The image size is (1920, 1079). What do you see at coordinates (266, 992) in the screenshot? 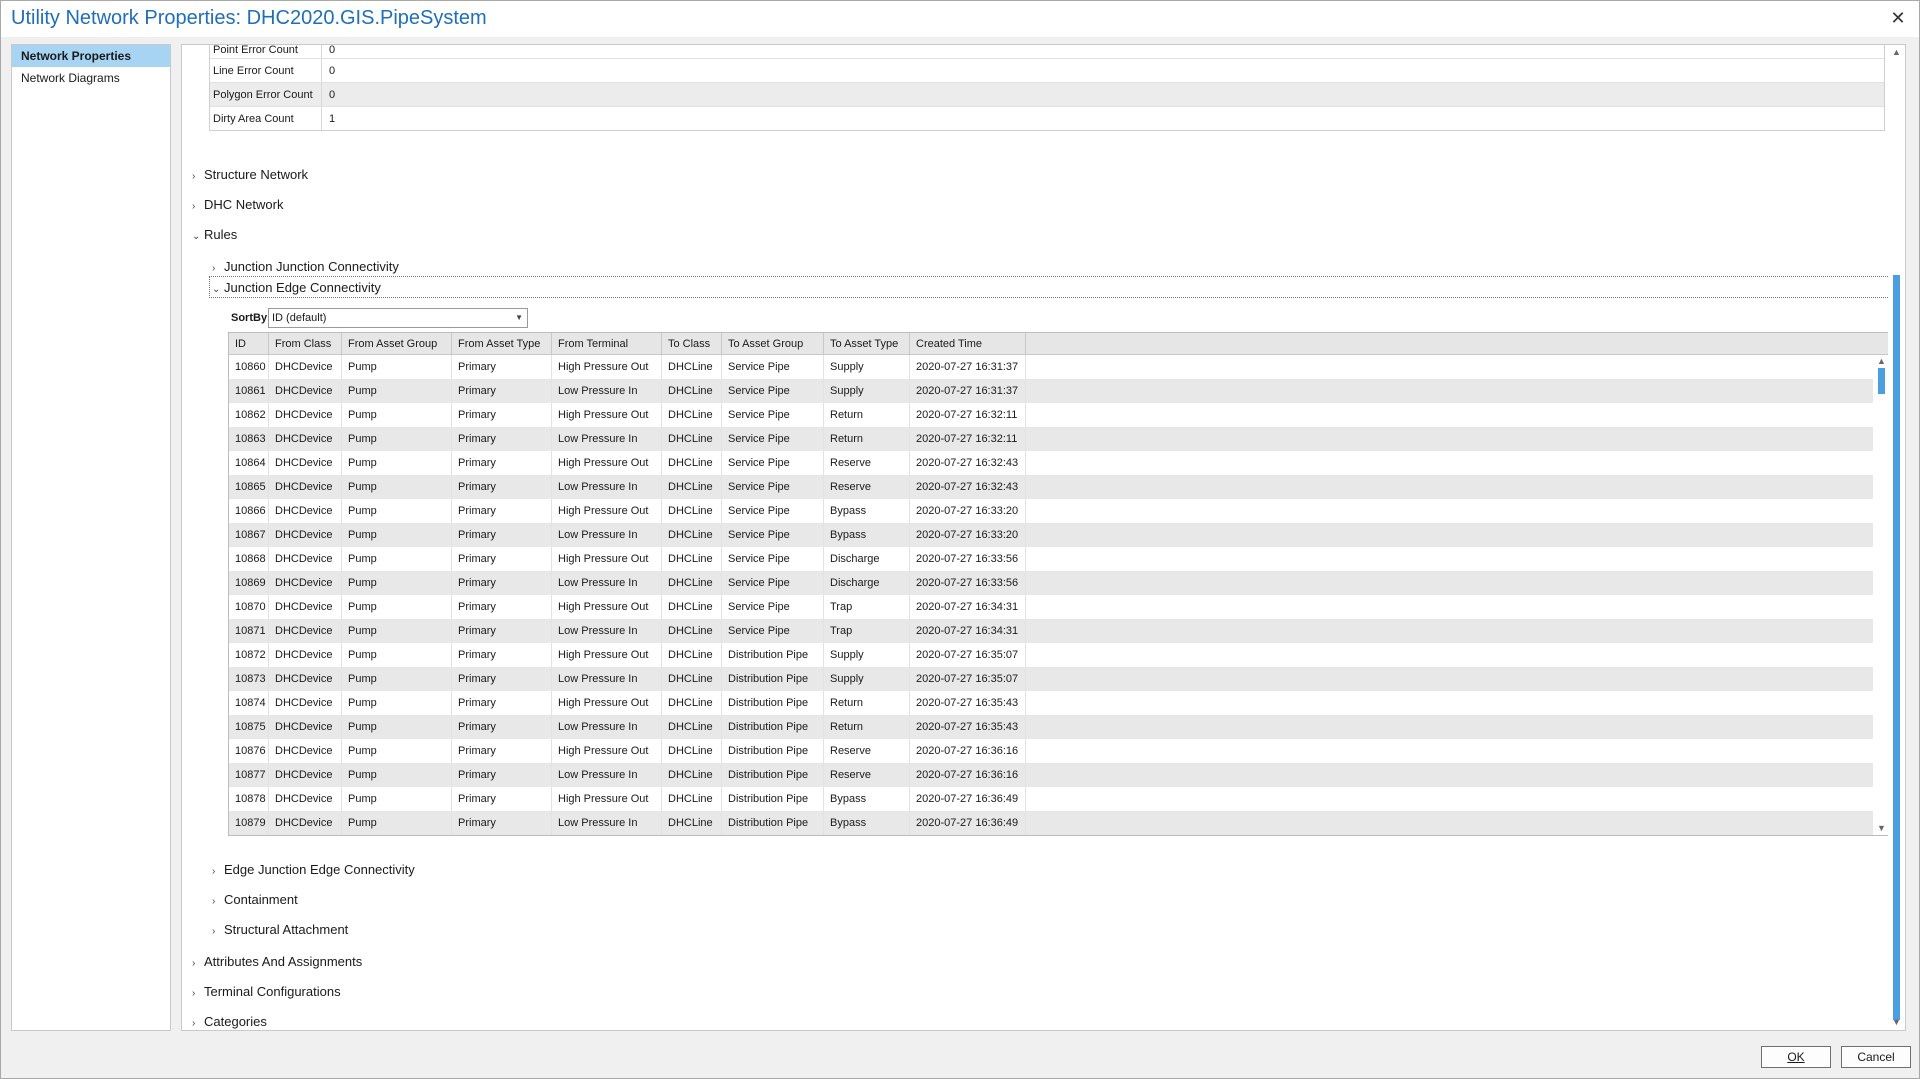
I see `tree-node-terminal-configurations: › Terminal Configurations` at bounding box center [266, 992].